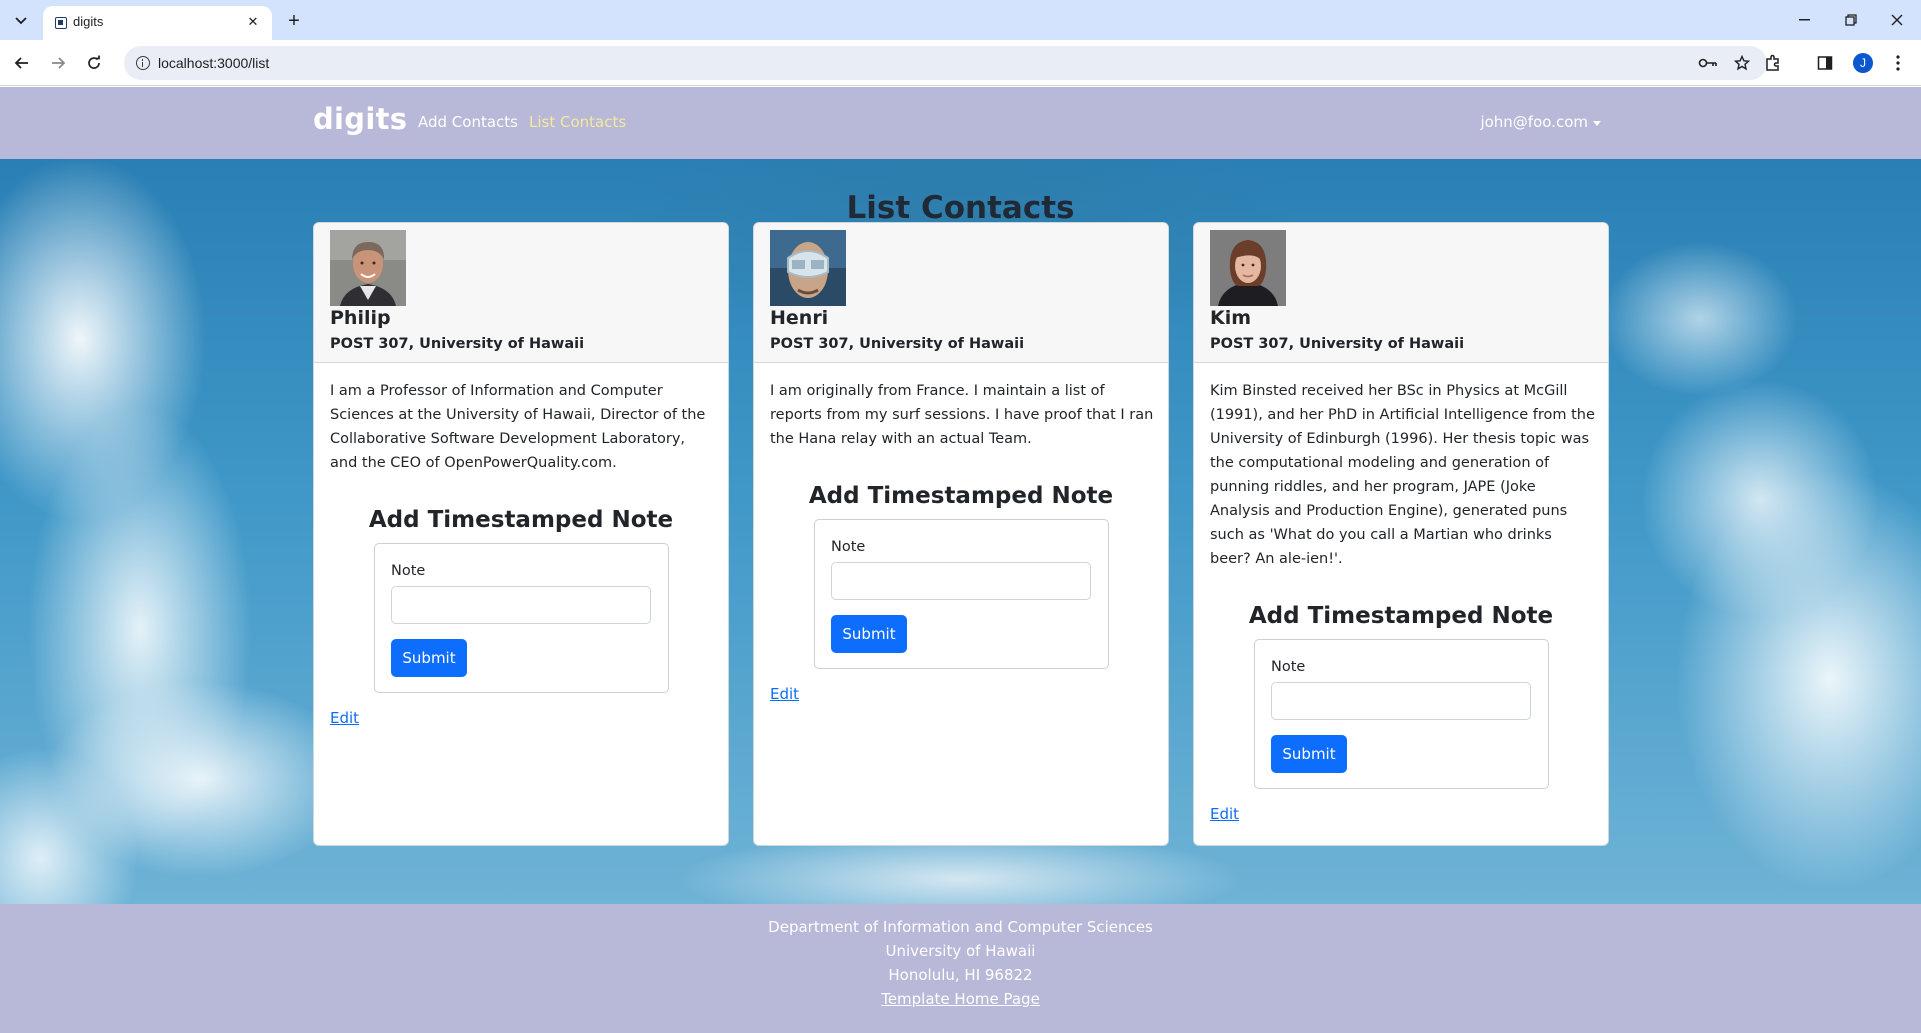 This screenshot has width=1921, height=1033. I want to click on minimize-icon, so click(1804, 20).